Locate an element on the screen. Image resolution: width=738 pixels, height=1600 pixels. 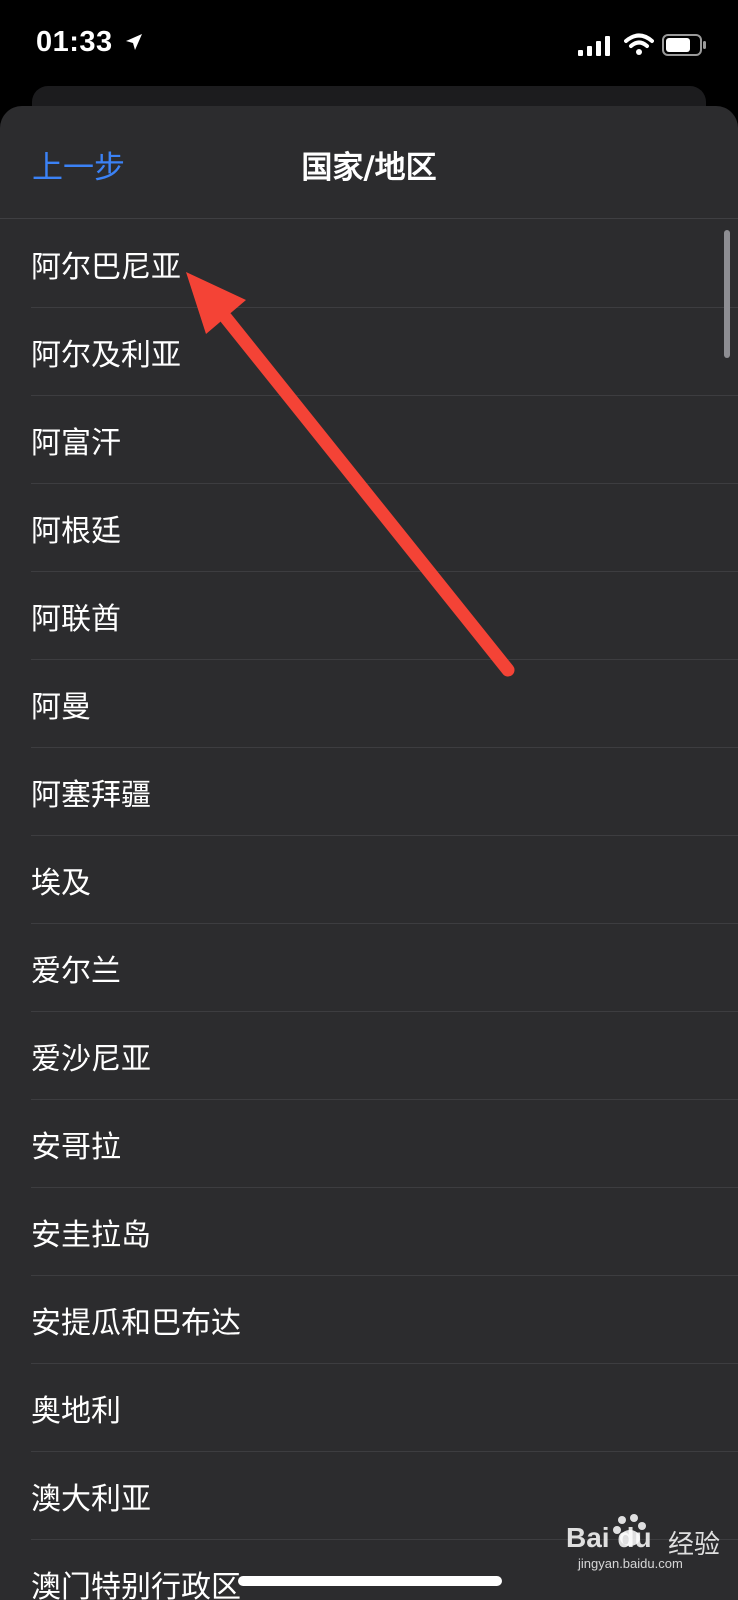
baidu-jingyan-watermark: Bai du 经验 jingyan.baidu.com is located at coordinates (641, 1543).